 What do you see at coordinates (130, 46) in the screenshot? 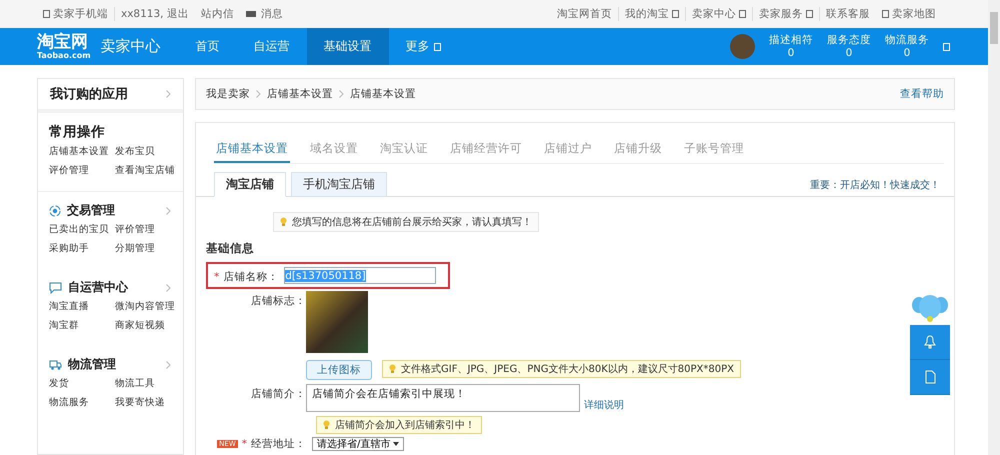
I see `header-title: 卖家中心` at bounding box center [130, 46].